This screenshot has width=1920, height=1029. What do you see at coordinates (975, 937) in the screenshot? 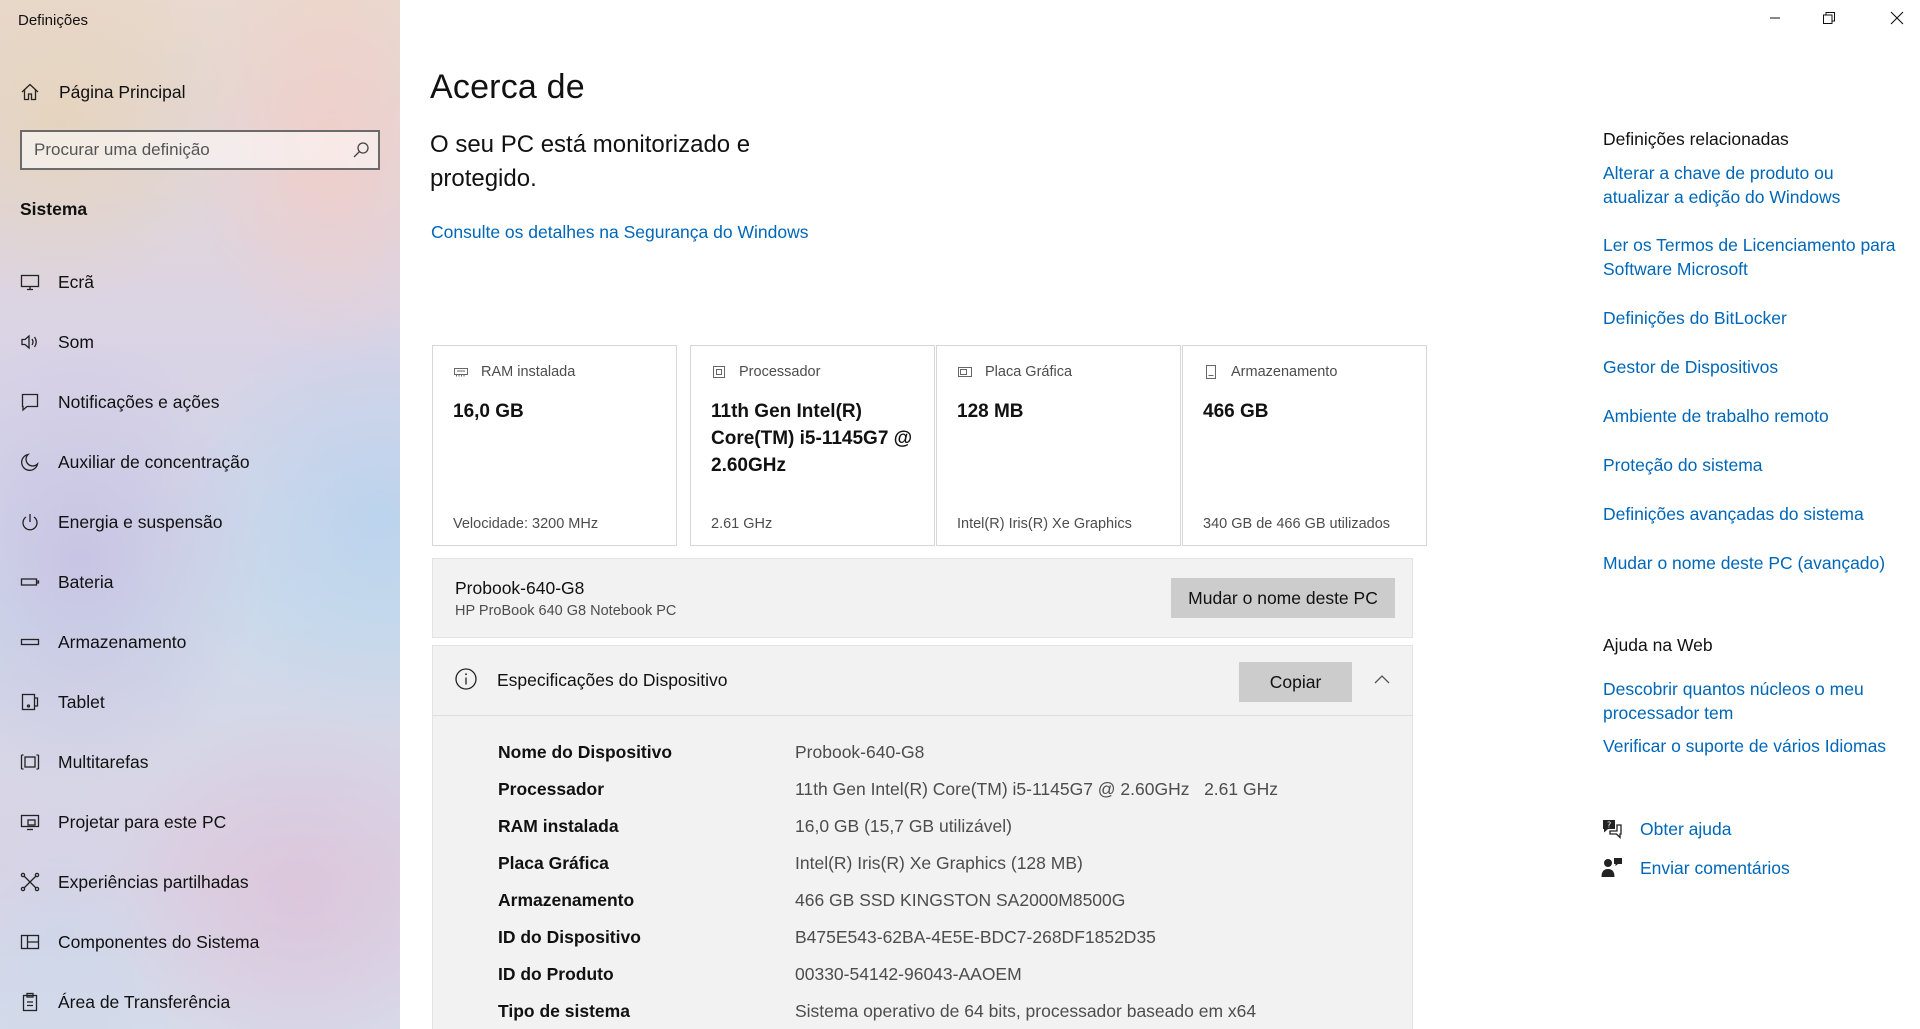
I see `spec-value: B475E543-62BA-4E5E-BDC7-268DF1852D35` at bounding box center [975, 937].